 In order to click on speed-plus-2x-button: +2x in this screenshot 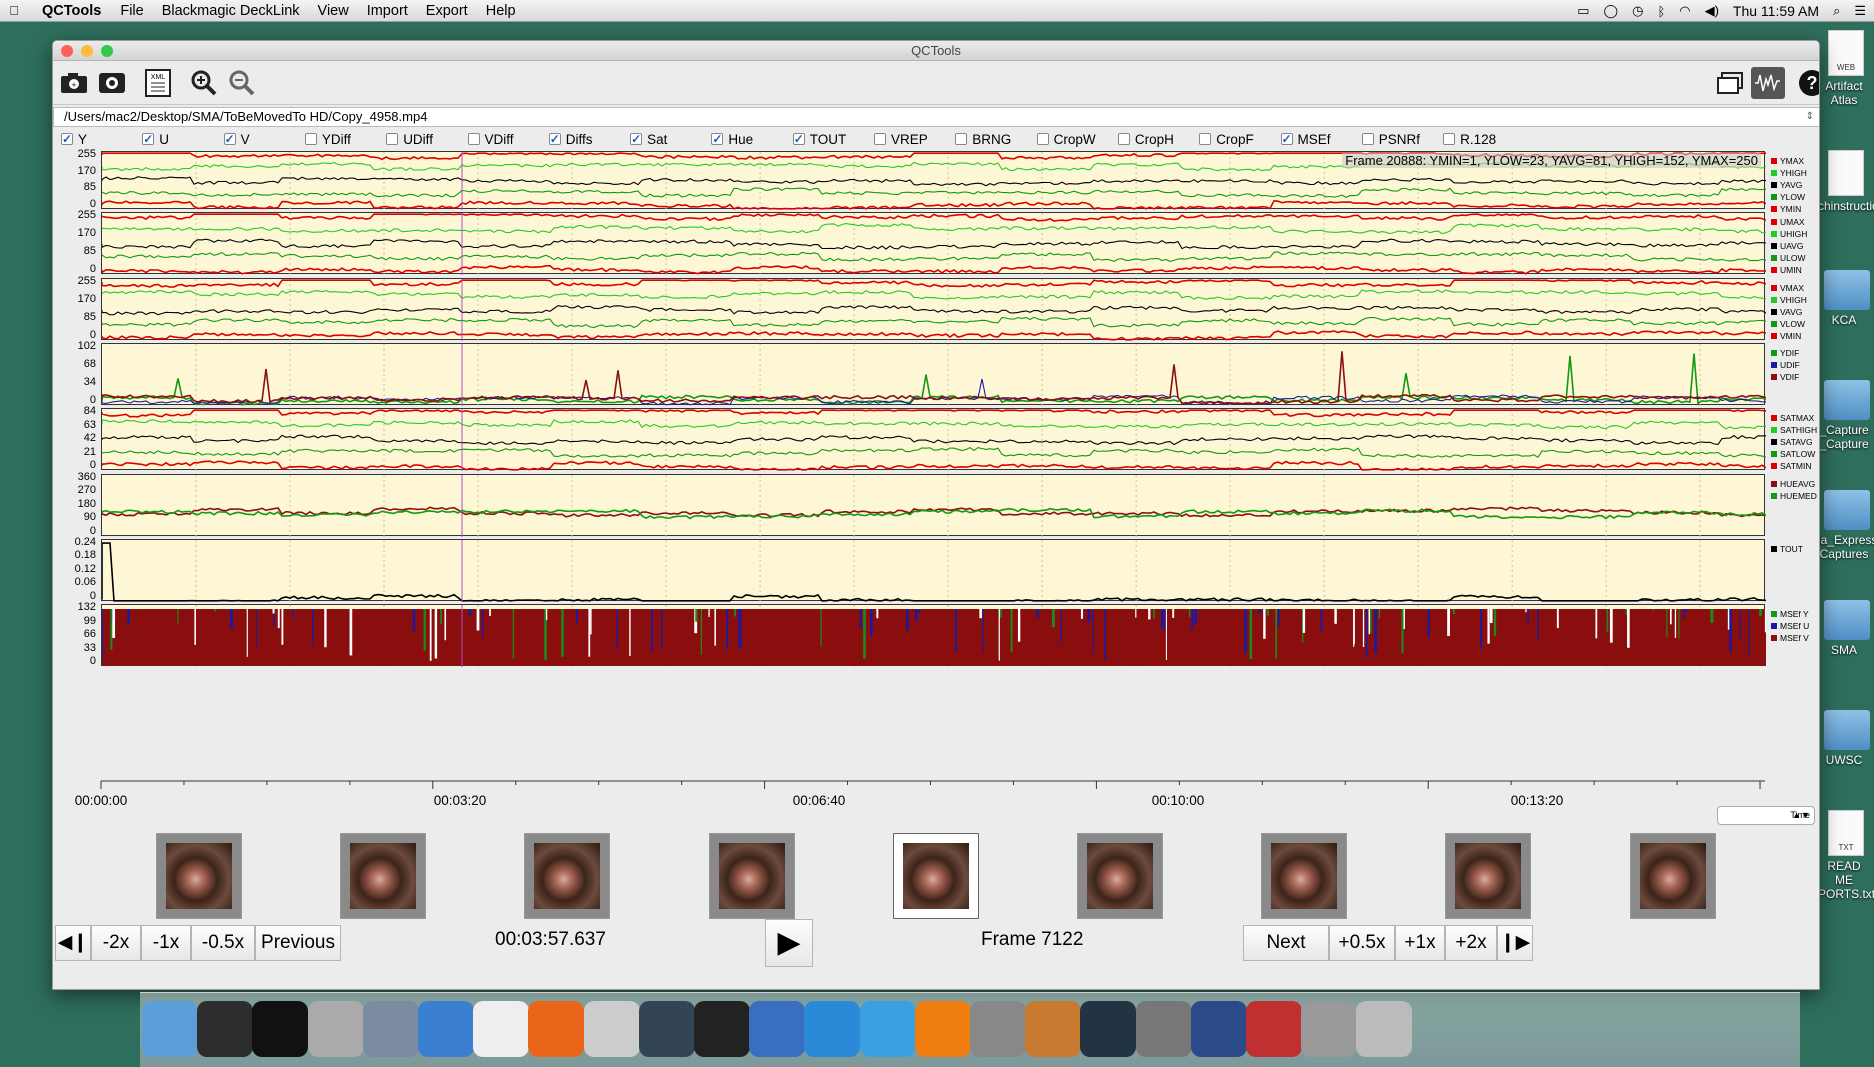, I will do `click(1471, 943)`.